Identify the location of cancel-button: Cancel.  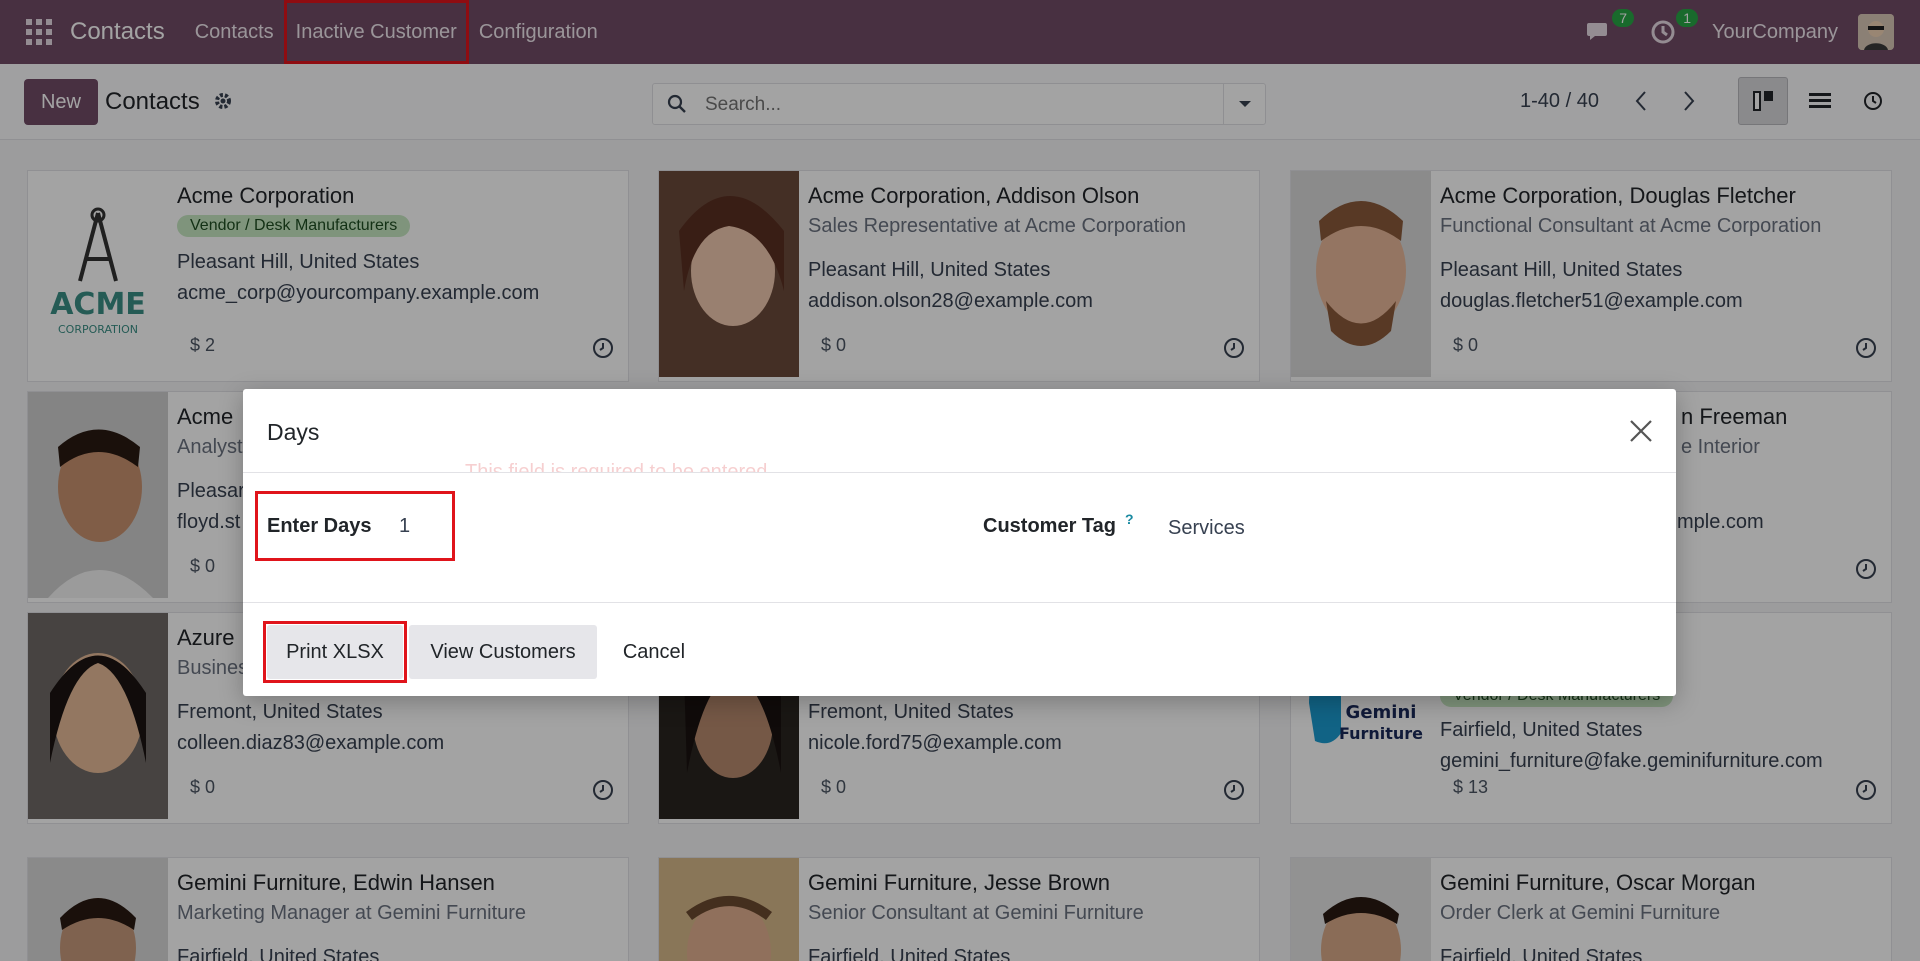
(654, 652).